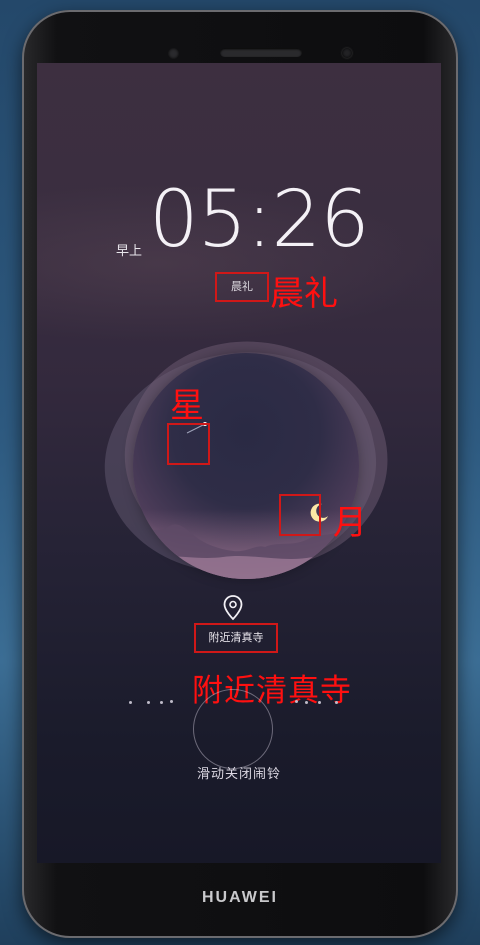  Describe the element at coordinates (240, 897) in the screenshot. I see `brand-logo: HUAWEI` at that location.